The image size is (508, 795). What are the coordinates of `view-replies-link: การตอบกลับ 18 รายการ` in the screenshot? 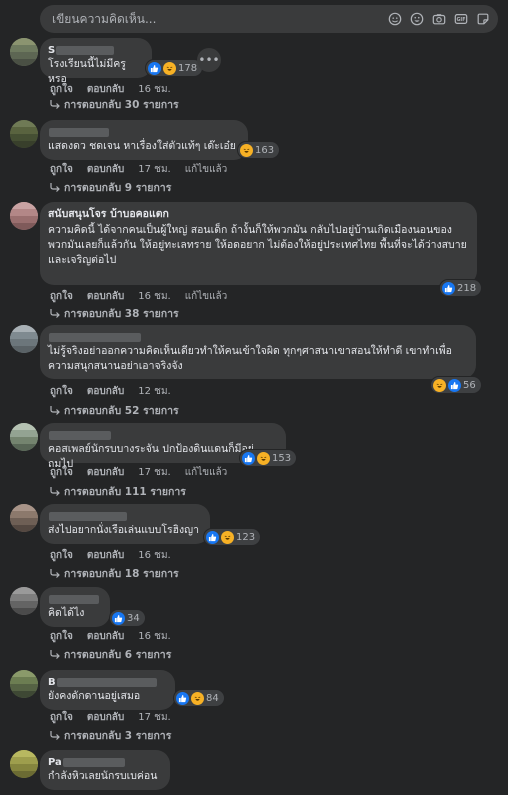 It's located at (114, 573).